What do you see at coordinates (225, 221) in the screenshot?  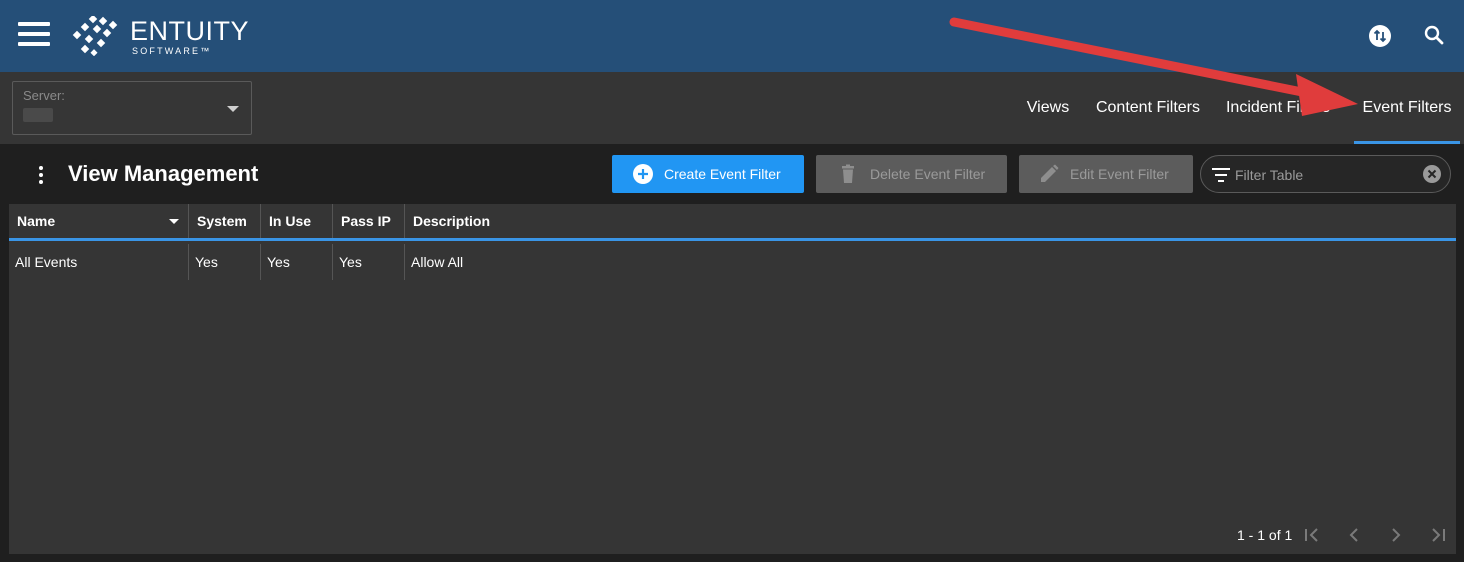 I see `column-header-system: System` at bounding box center [225, 221].